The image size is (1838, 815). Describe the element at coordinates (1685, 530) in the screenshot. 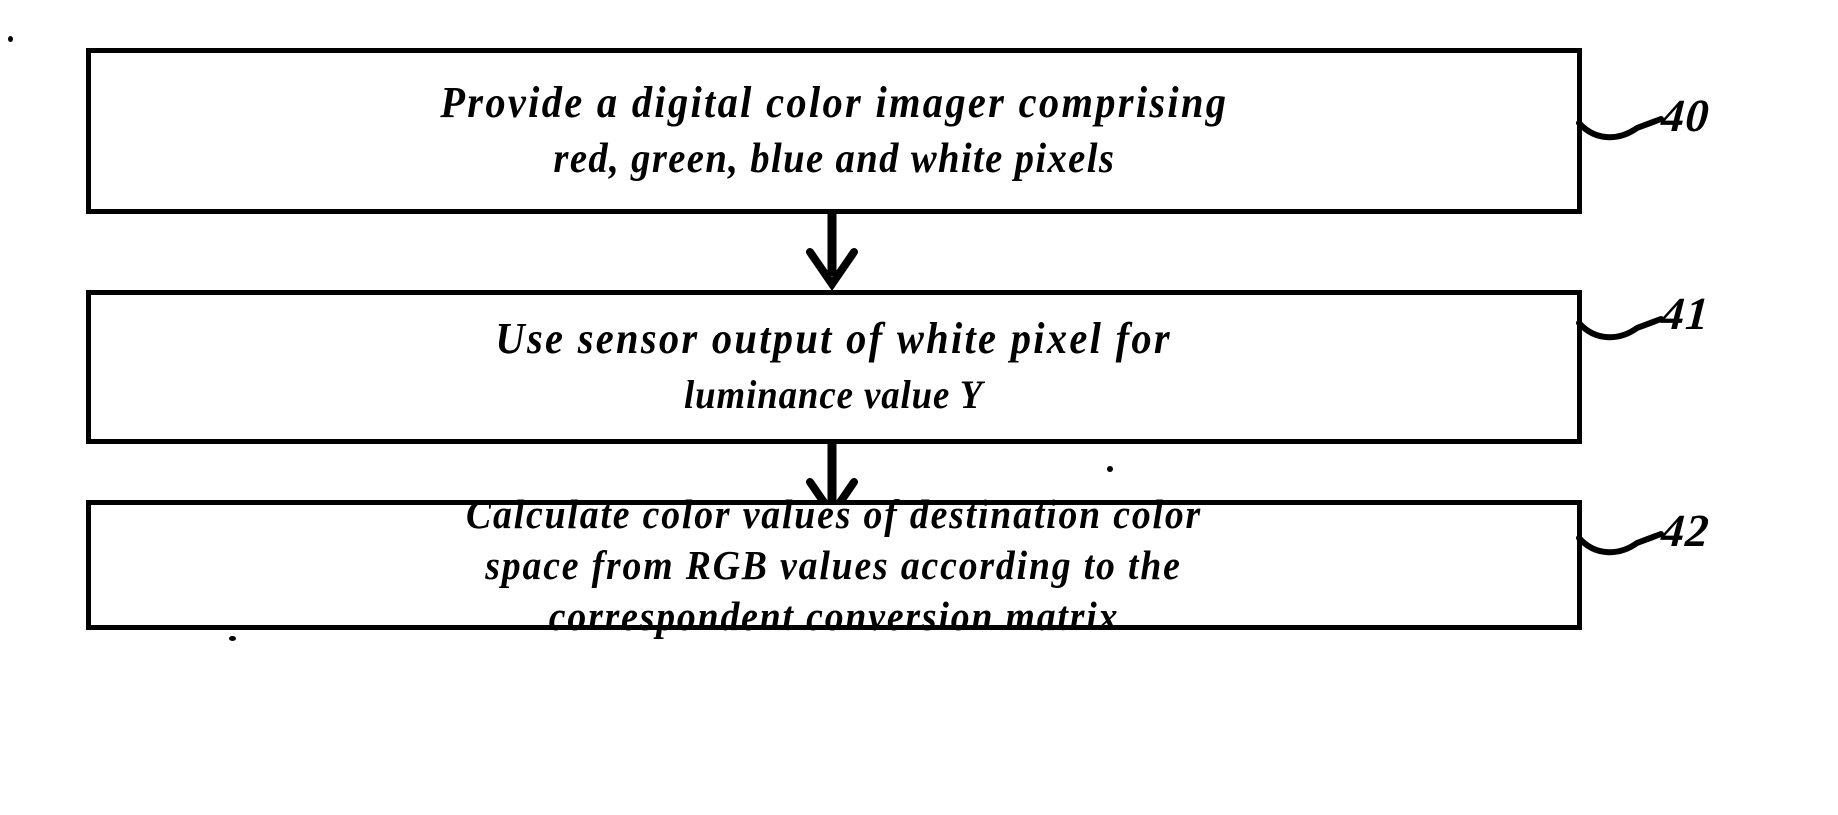

I see `reference-numeral-42: 42` at that location.